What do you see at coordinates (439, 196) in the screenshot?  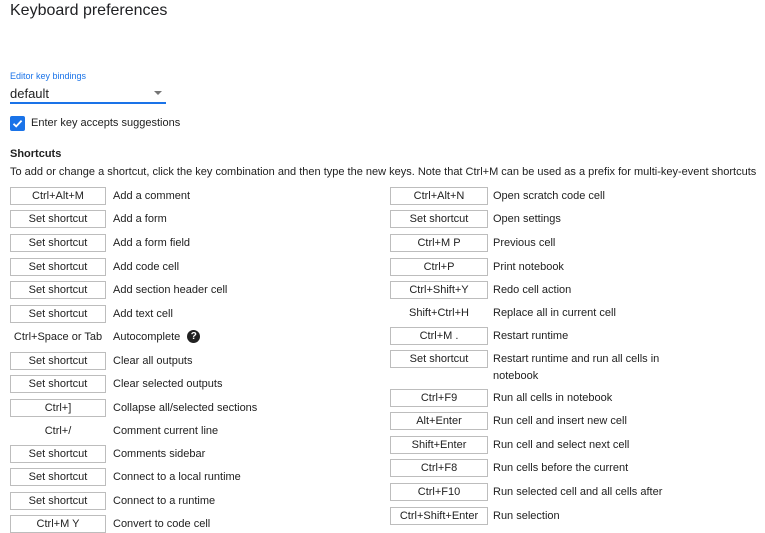 I see `shortcut-key-button: Ctrl+Alt+N` at bounding box center [439, 196].